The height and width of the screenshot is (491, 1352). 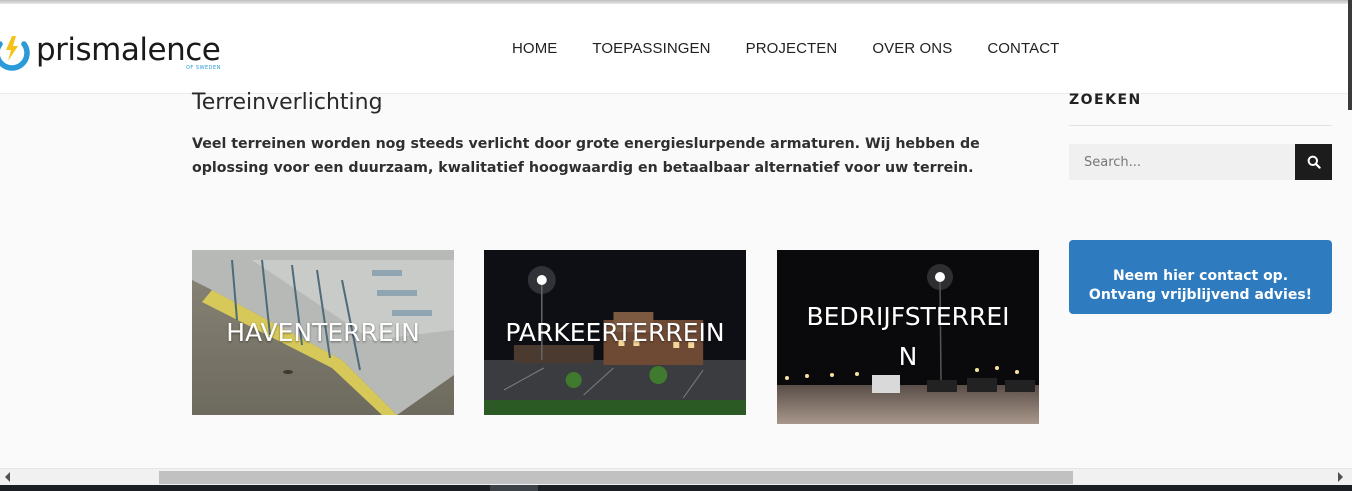 I want to click on site-logo-link: prismalence OF SWEDEN, so click(x=120, y=54).